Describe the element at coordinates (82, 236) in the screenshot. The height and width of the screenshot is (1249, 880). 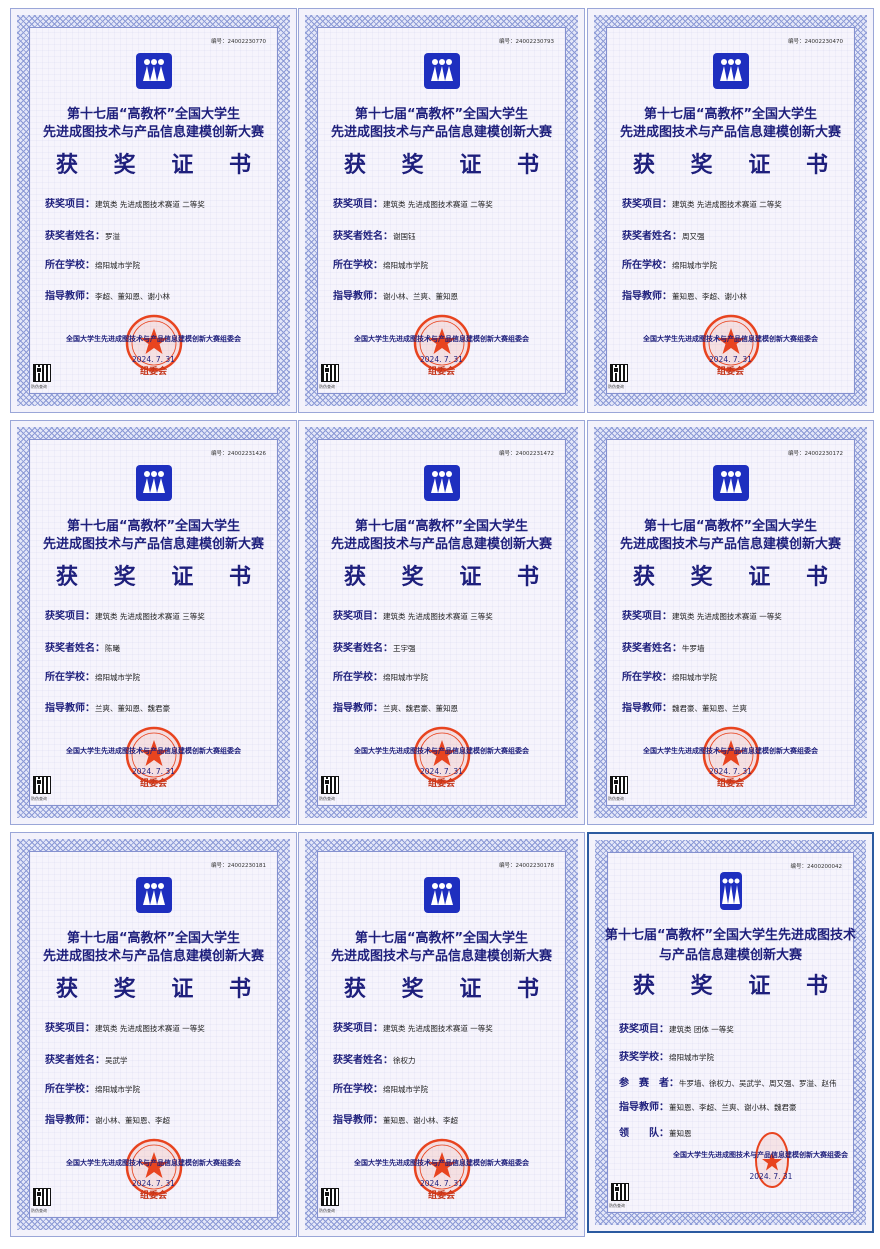
I see `winner-name-row: 获奖者姓名：罗溢` at that location.